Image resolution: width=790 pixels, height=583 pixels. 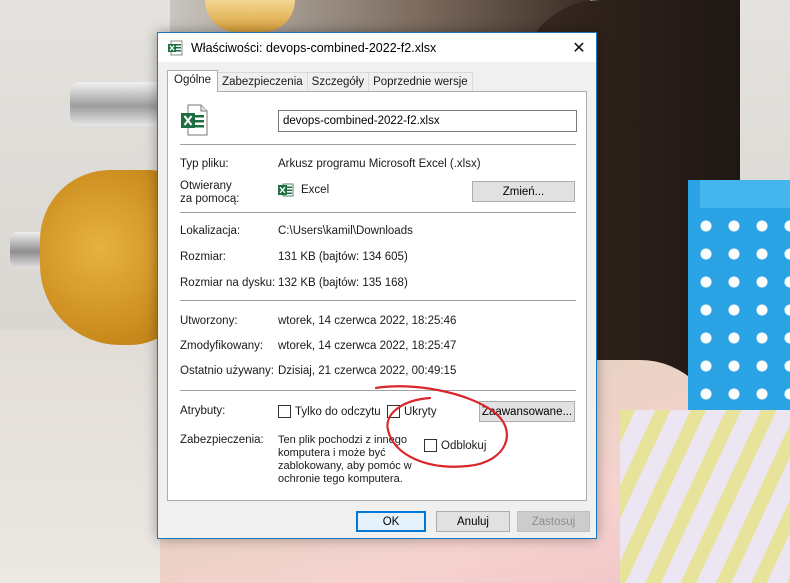 I want to click on unblock-checkbox-box, so click(x=430, y=445).